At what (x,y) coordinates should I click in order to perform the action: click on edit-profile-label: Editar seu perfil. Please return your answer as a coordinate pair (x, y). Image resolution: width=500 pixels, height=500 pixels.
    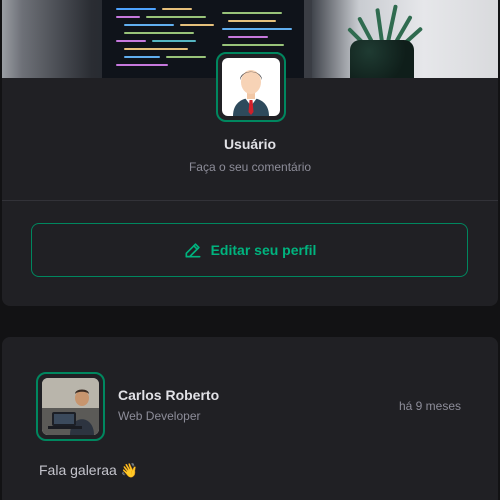
    Looking at the image, I should click on (263, 250).